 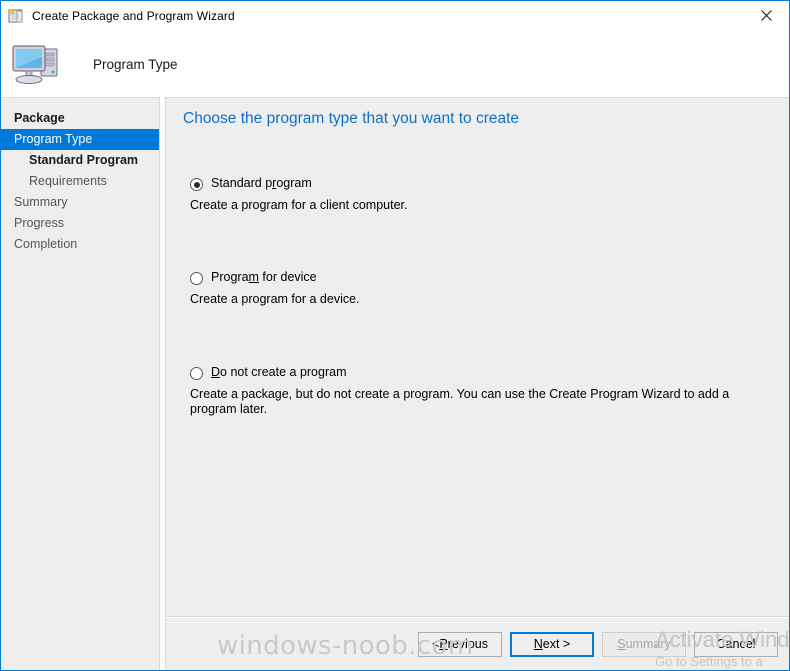 I want to click on next-button: Next >, so click(x=552, y=644).